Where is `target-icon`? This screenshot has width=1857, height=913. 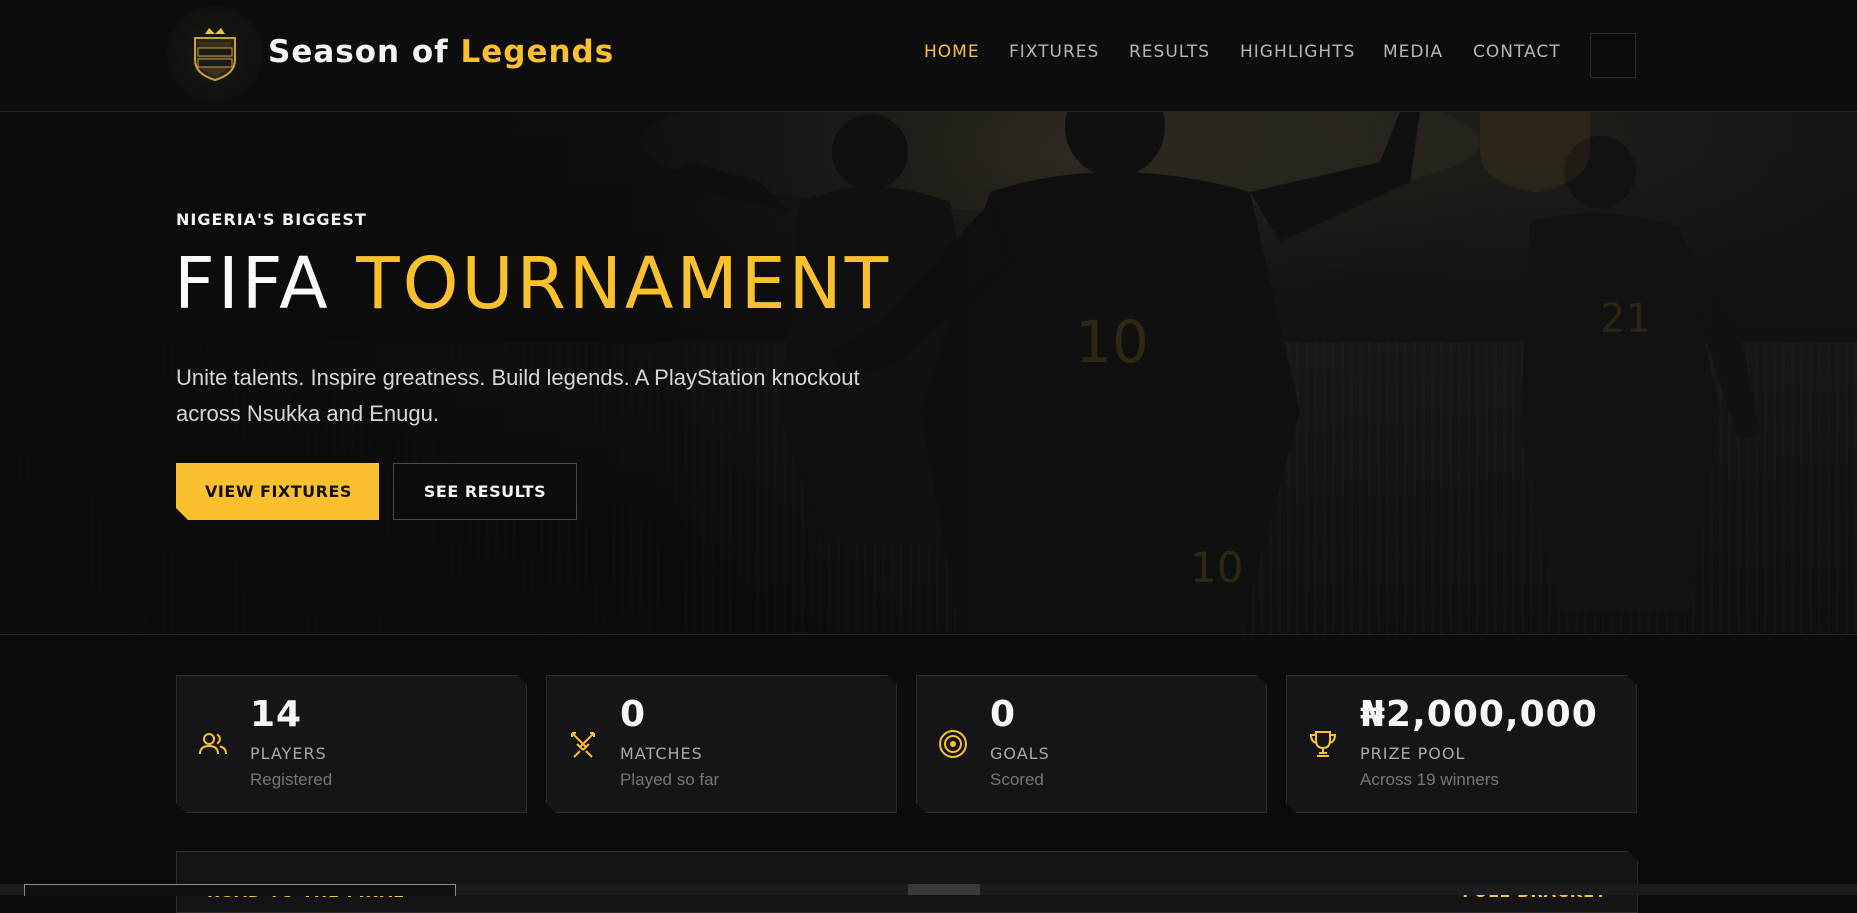 target-icon is located at coordinates (953, 744).